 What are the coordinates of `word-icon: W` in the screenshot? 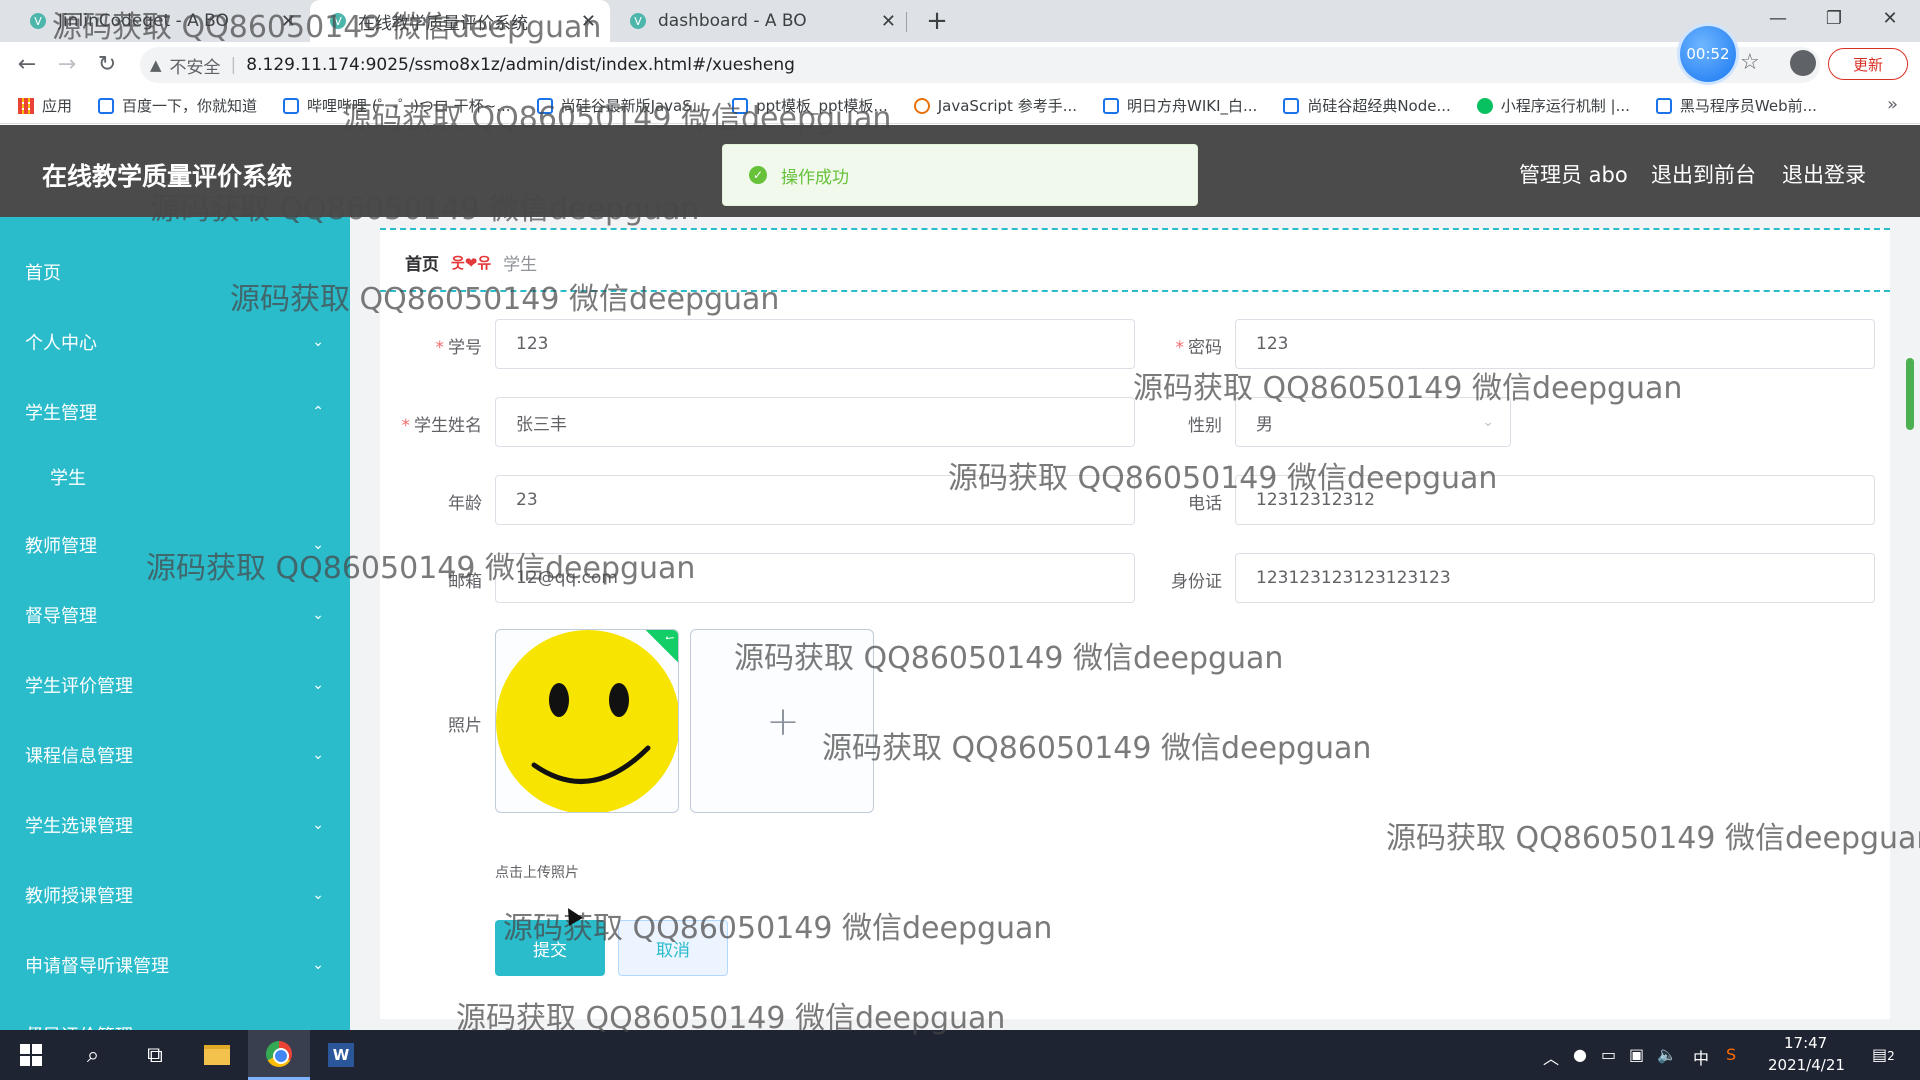 It's located at (341, 1055).